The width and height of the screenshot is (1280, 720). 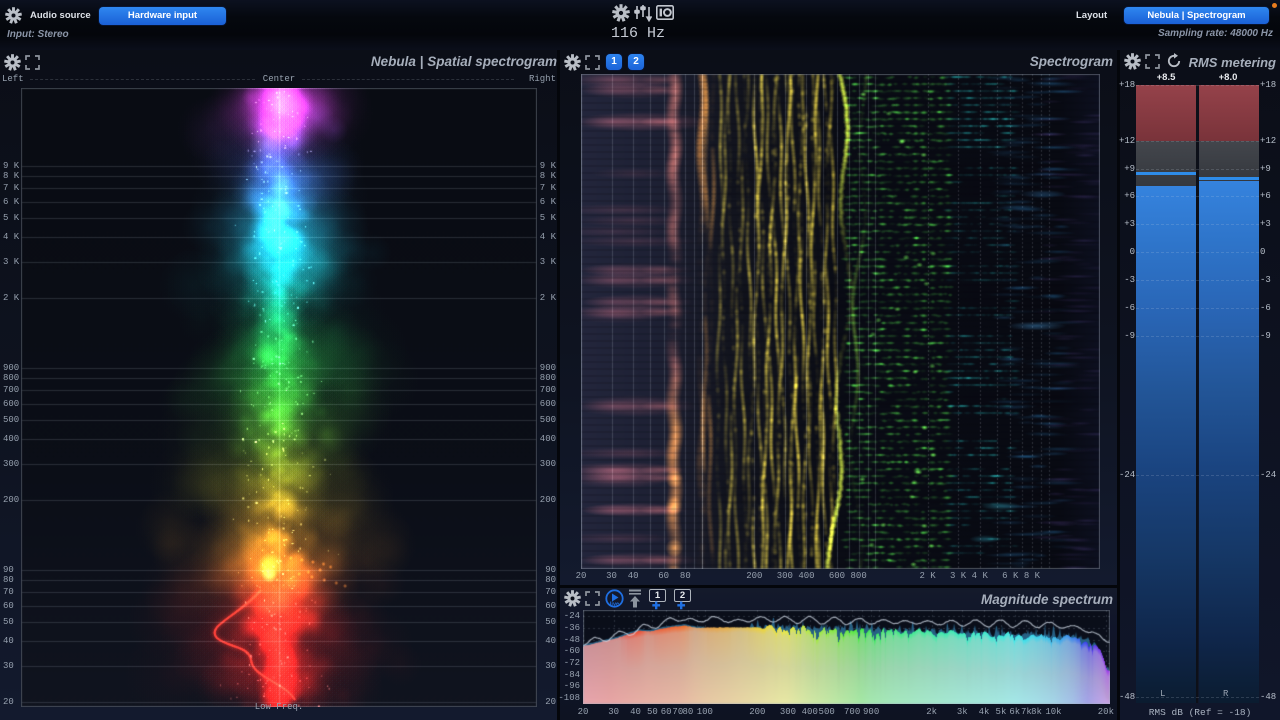 What do you see at coordinates (614, 604) in the screenshot?
I see `svg-text: live` at bounding box center [614, 604].